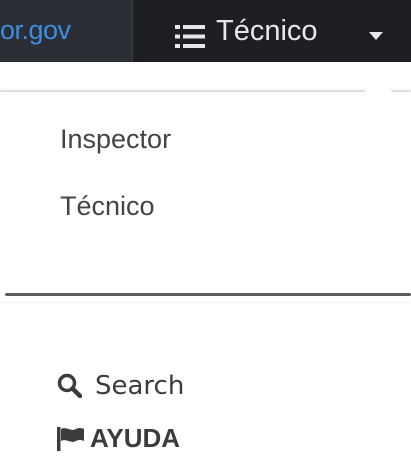 The height and width of the screenshot is (468, 411). I want to click on menu-divider, so click(208, 294).